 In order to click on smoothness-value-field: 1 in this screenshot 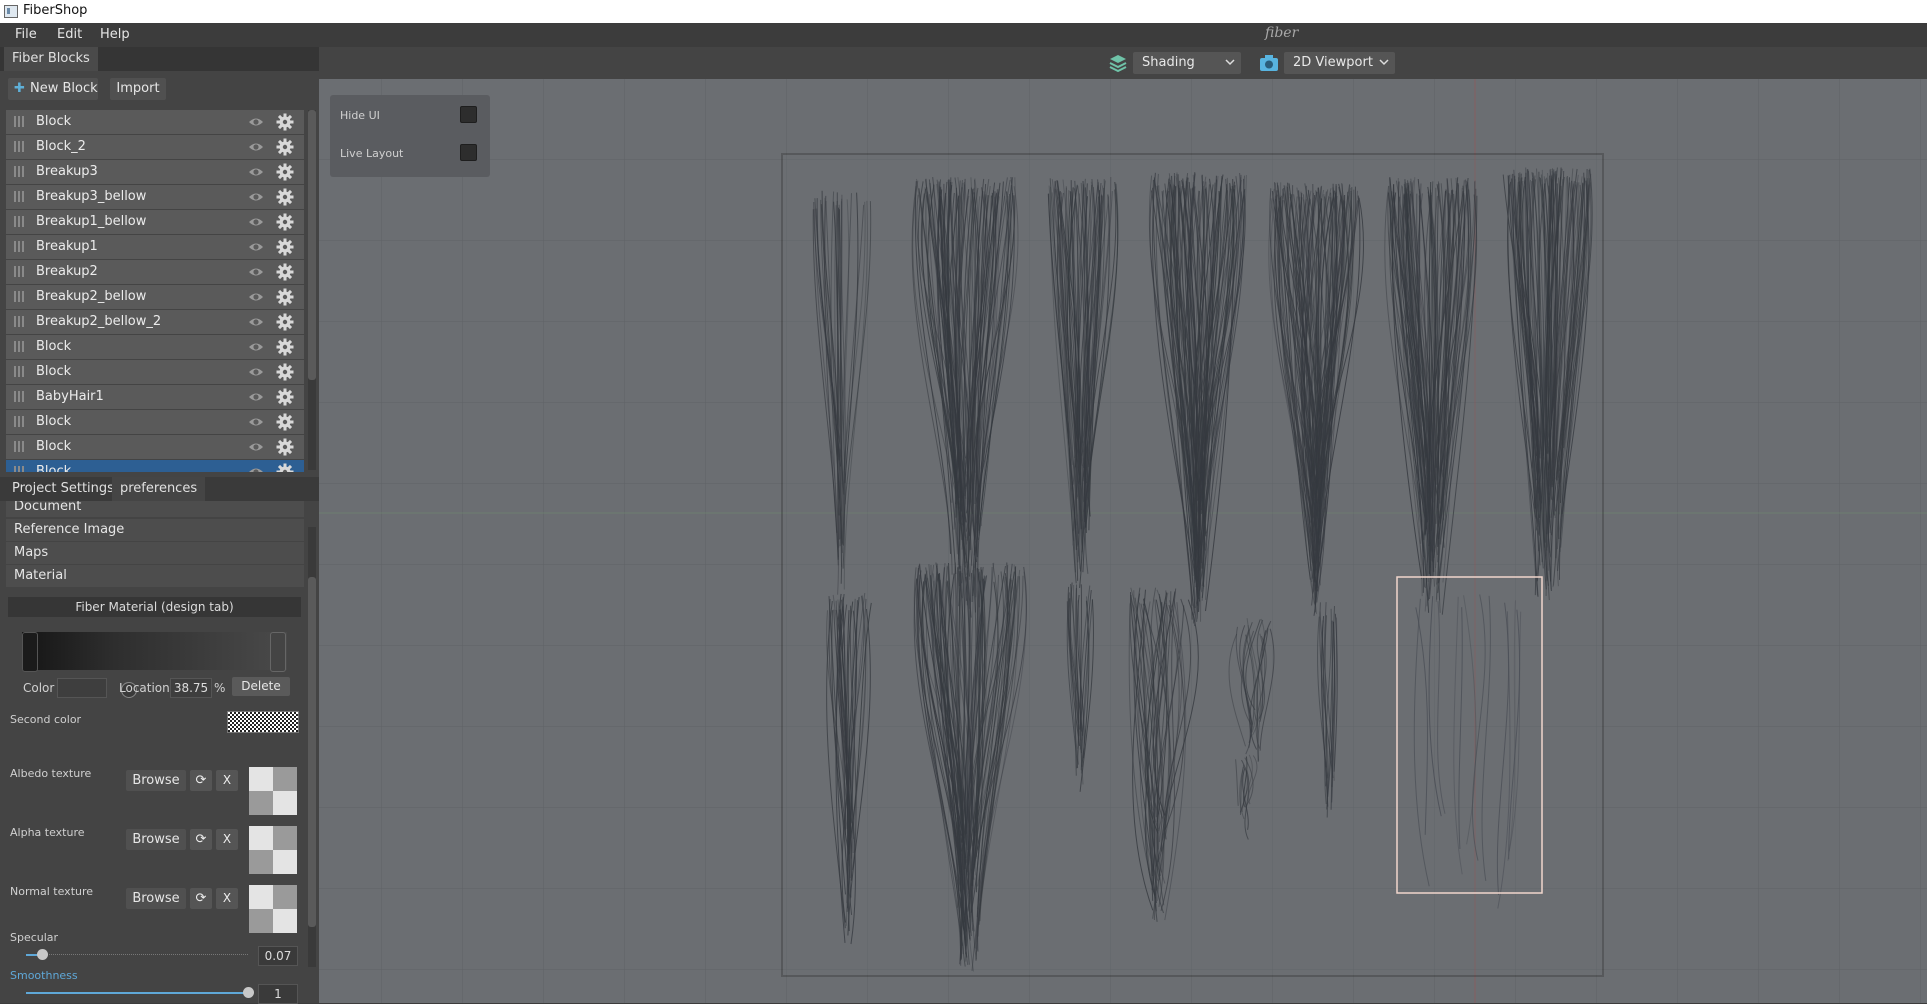, I will do `click(278, 994)`.